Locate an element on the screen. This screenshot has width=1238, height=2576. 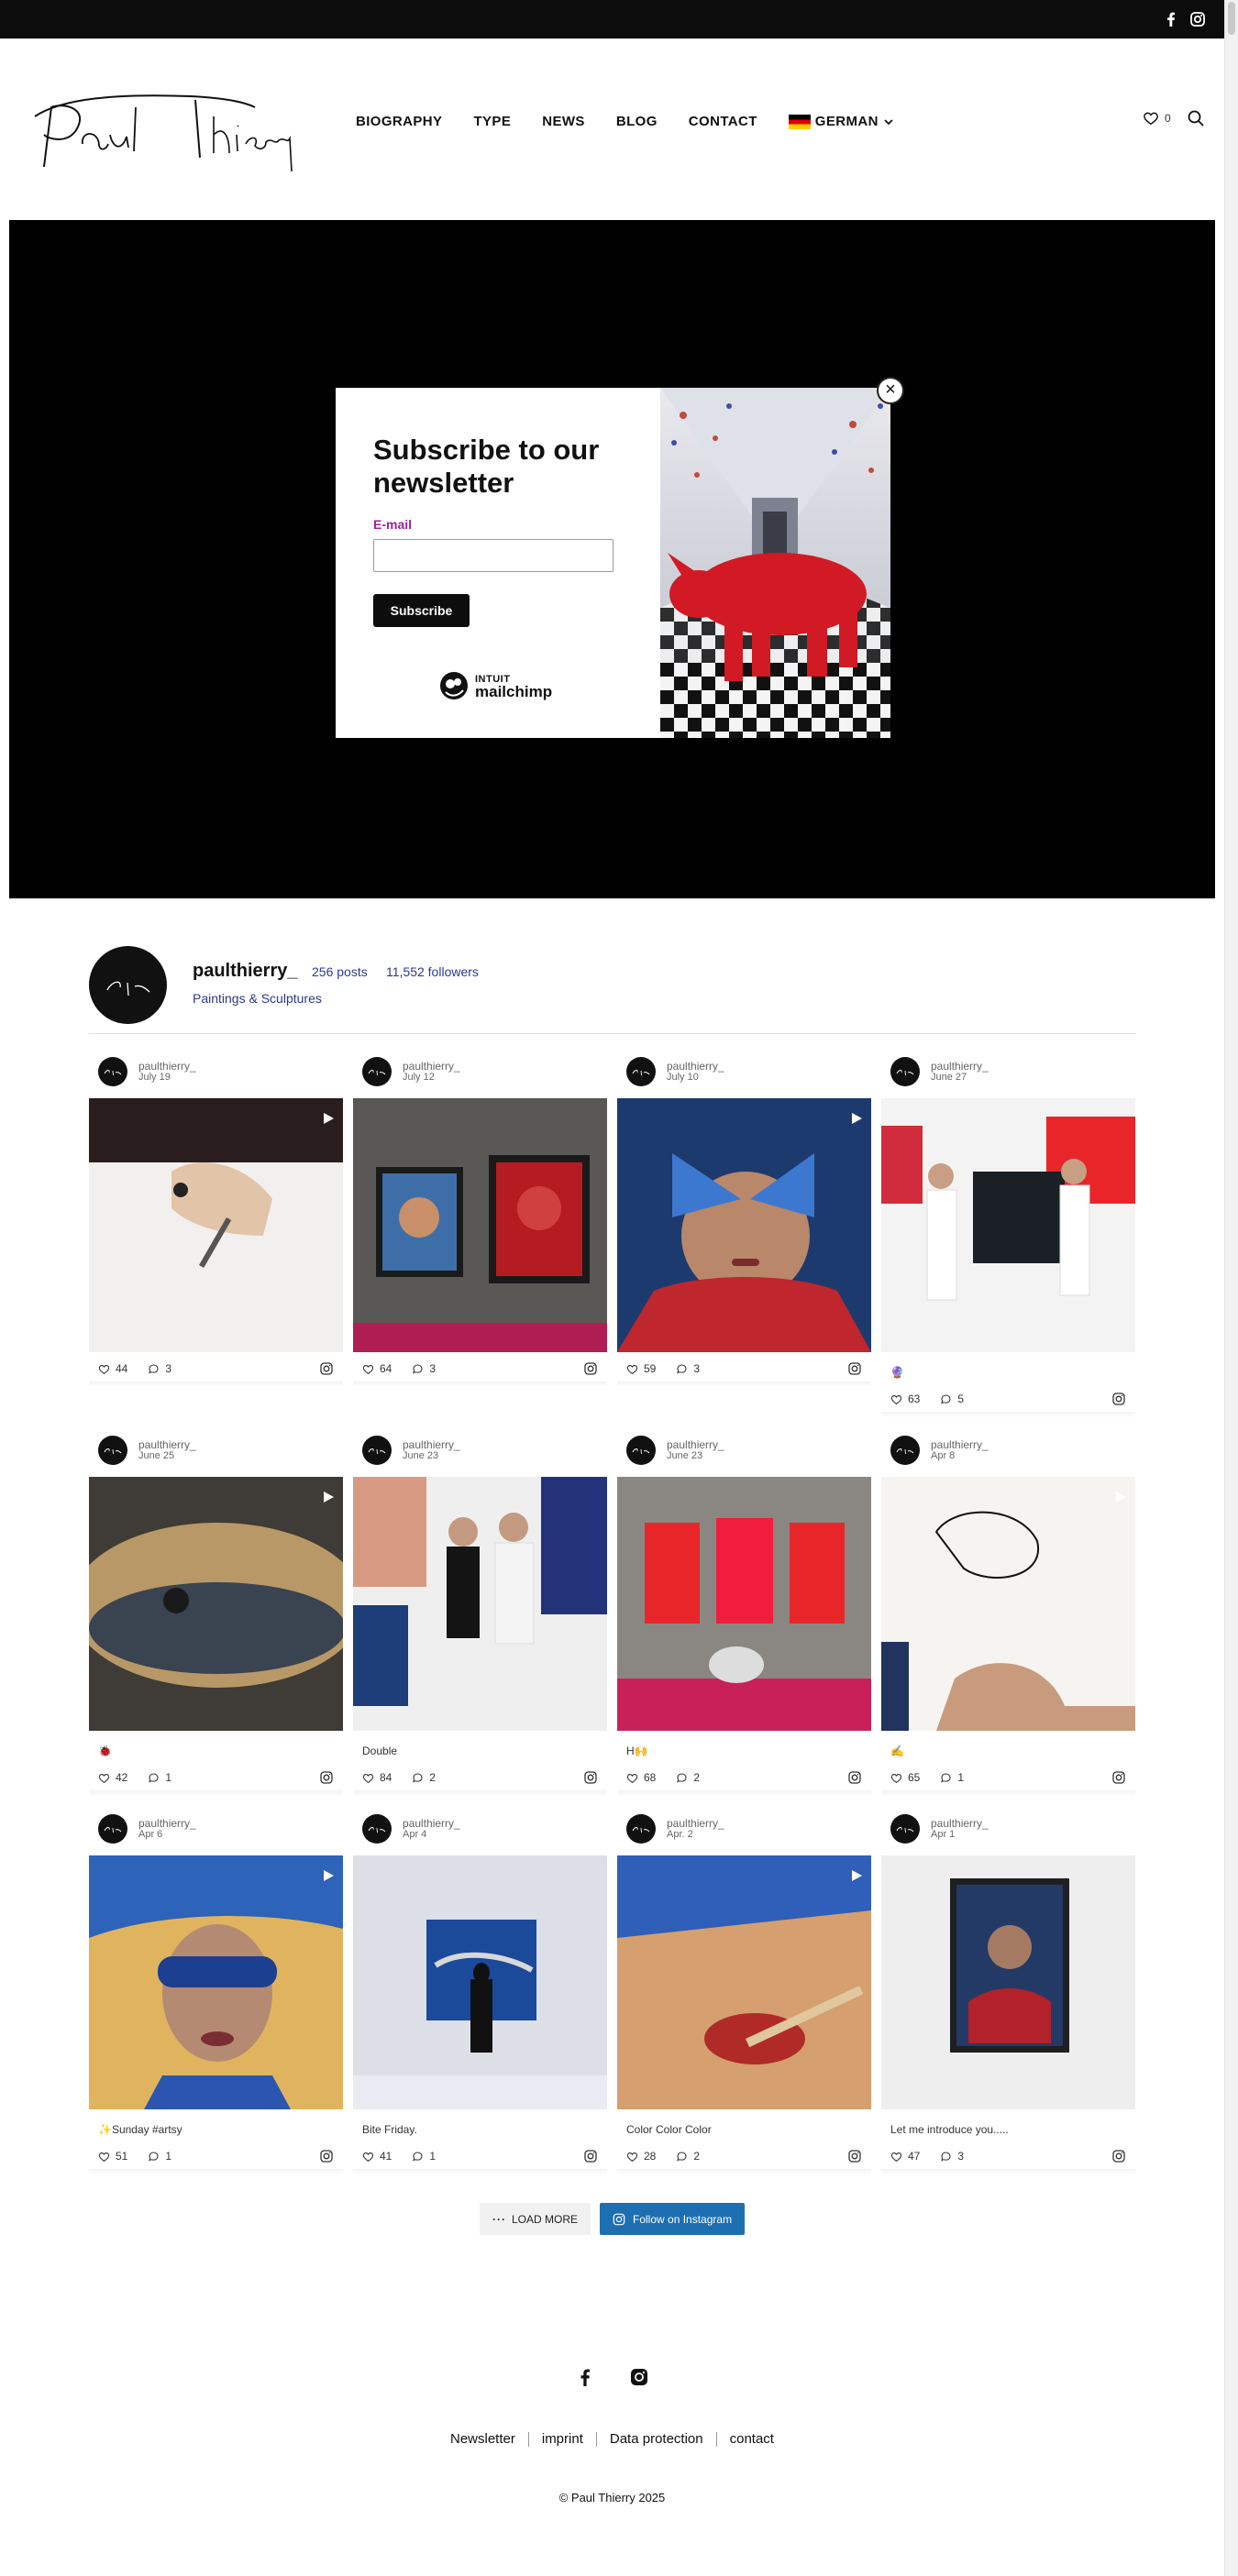
comments-count: 1 is located at coordinates (433, 2156).